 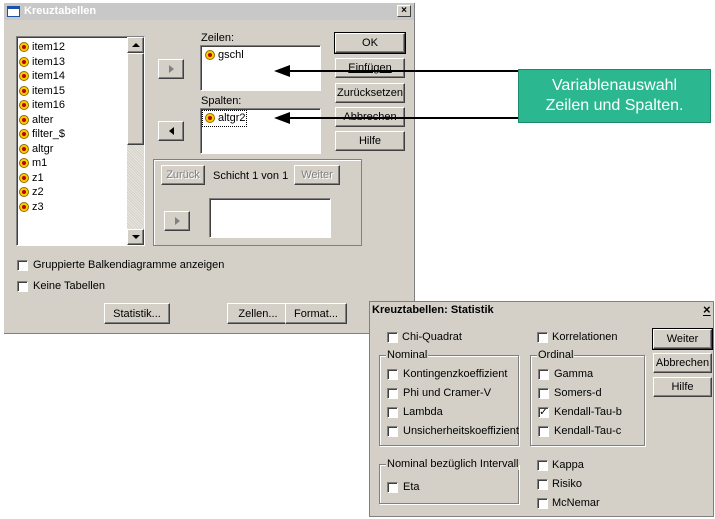 I want to click on correlations-checkbox, so click(x=542, y=337).